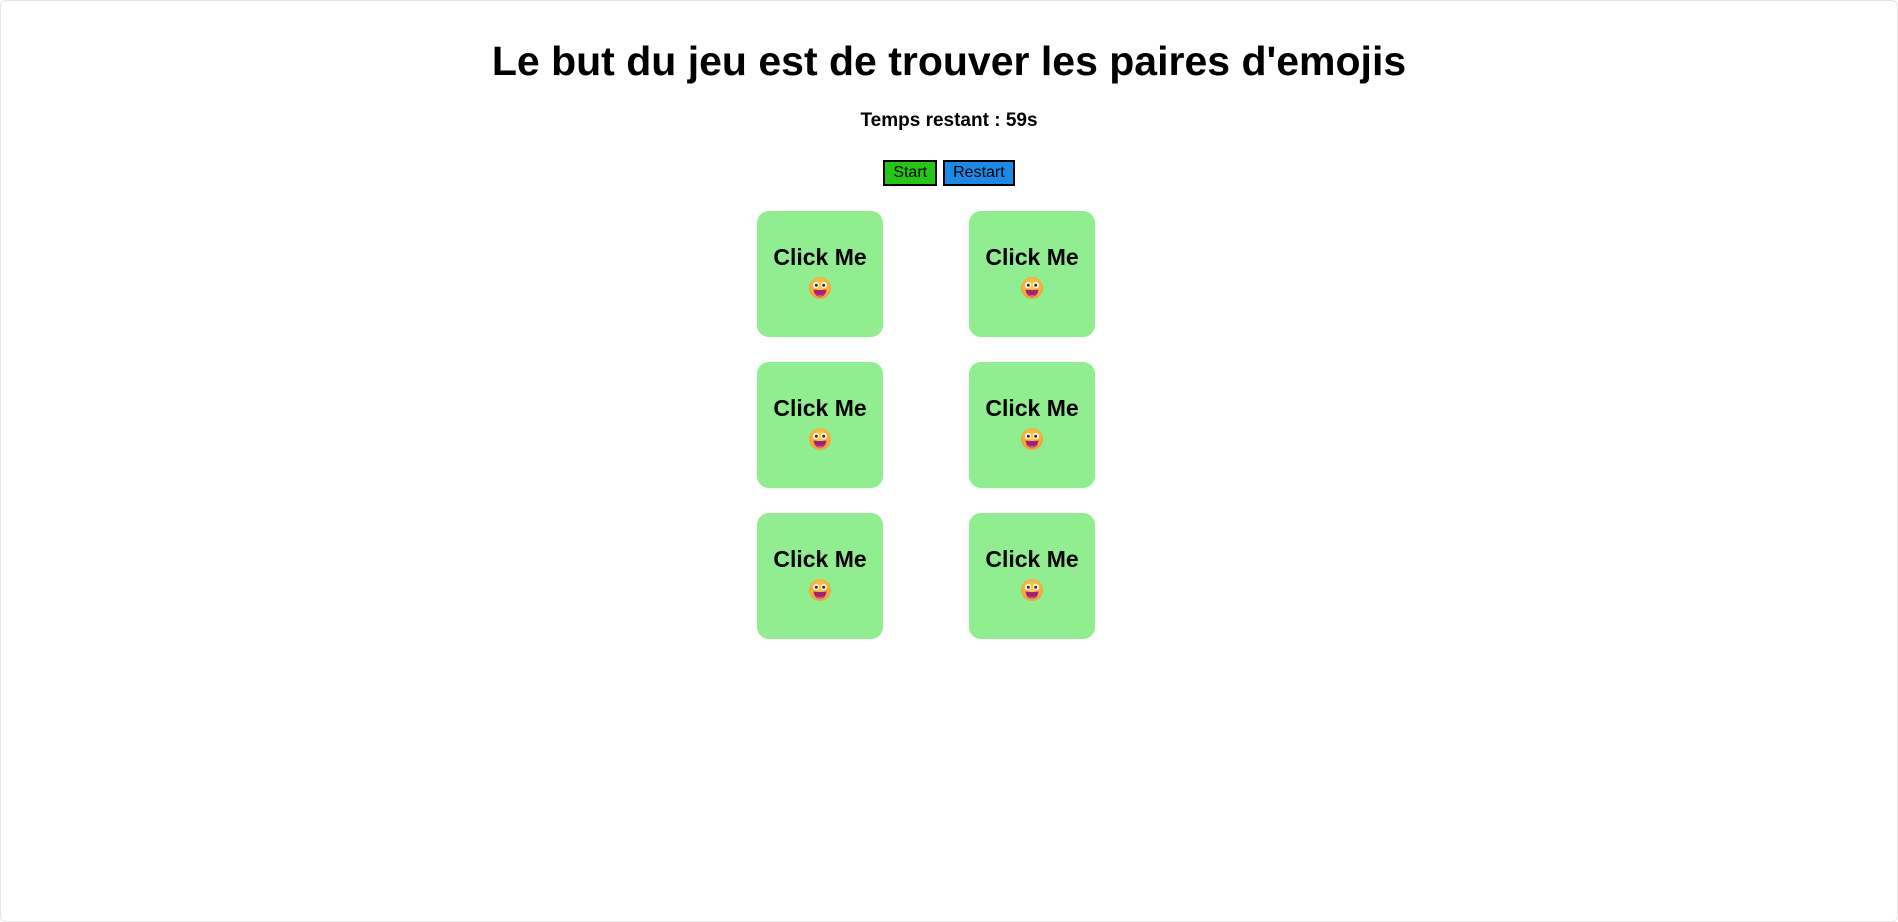 The height and width of the screenshot is (922, 1898). Describe the element at coordinates (979, 173) in the screenshot. I see `restart-button: Restart` at that location.